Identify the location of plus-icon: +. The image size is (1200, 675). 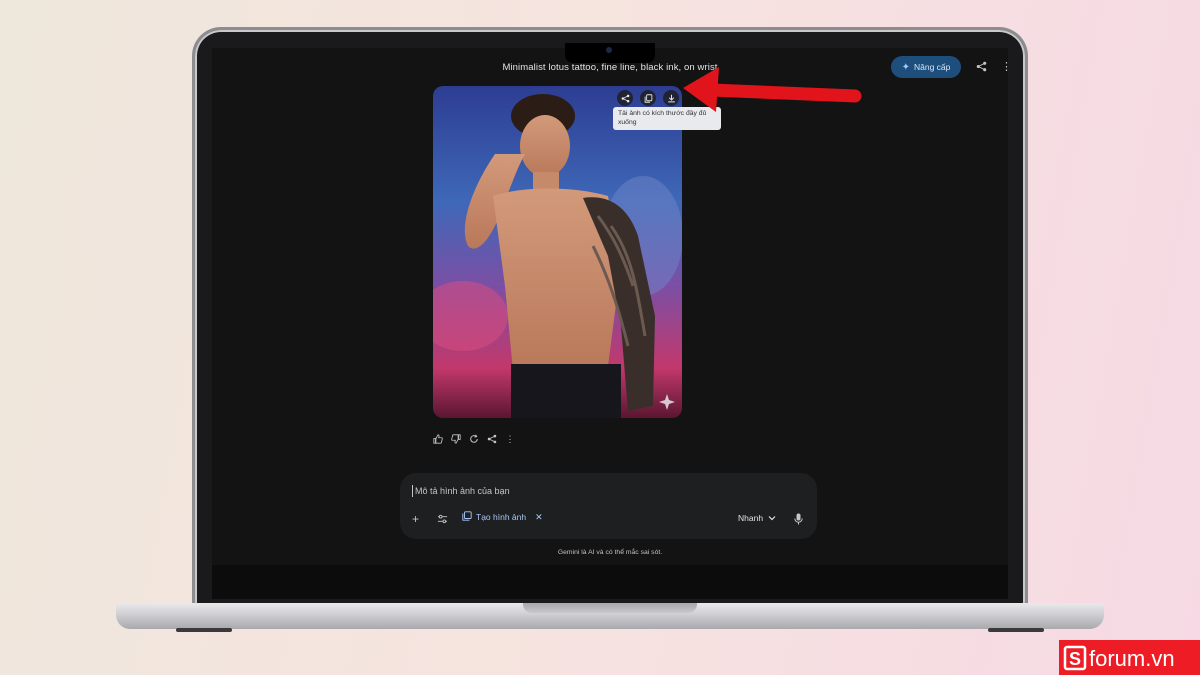
(415, 519).